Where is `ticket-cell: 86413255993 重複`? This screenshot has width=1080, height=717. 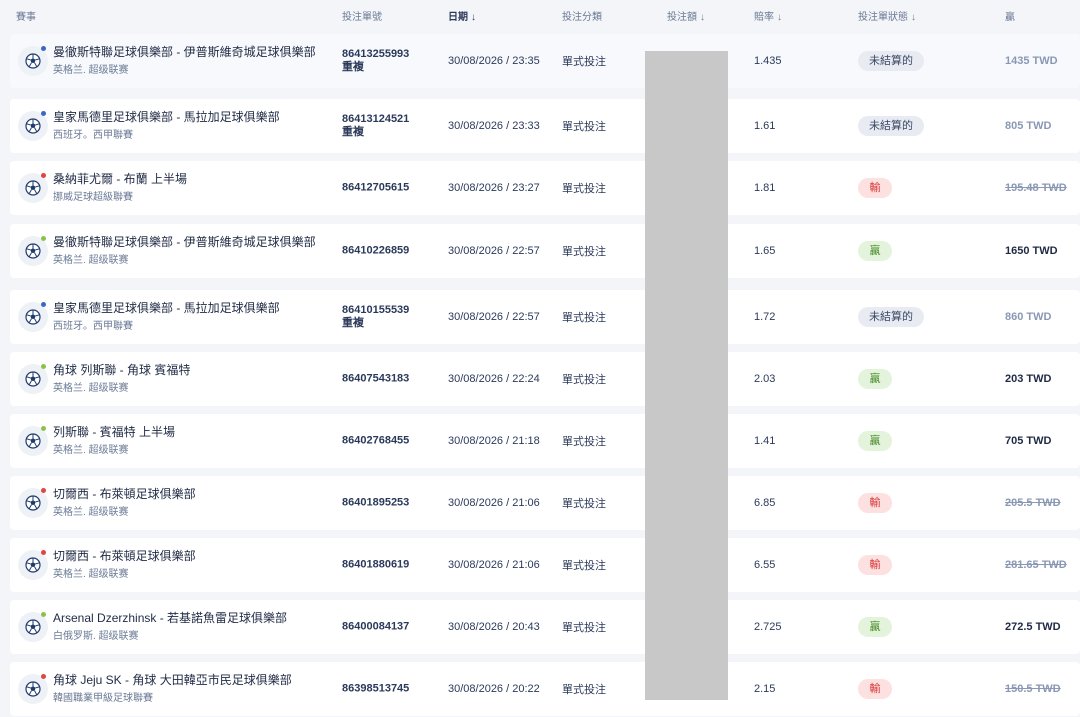
ticket-cell: 86413255993 重複 is located at coordinates (375, 61).